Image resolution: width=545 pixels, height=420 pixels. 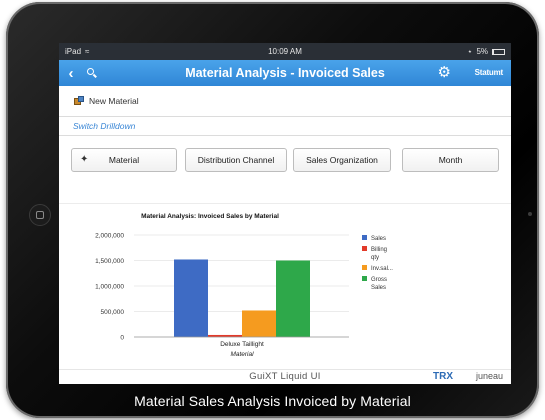 I want to click on drilldown-button-label: Distribution Channel, so click(x=236, y=160).